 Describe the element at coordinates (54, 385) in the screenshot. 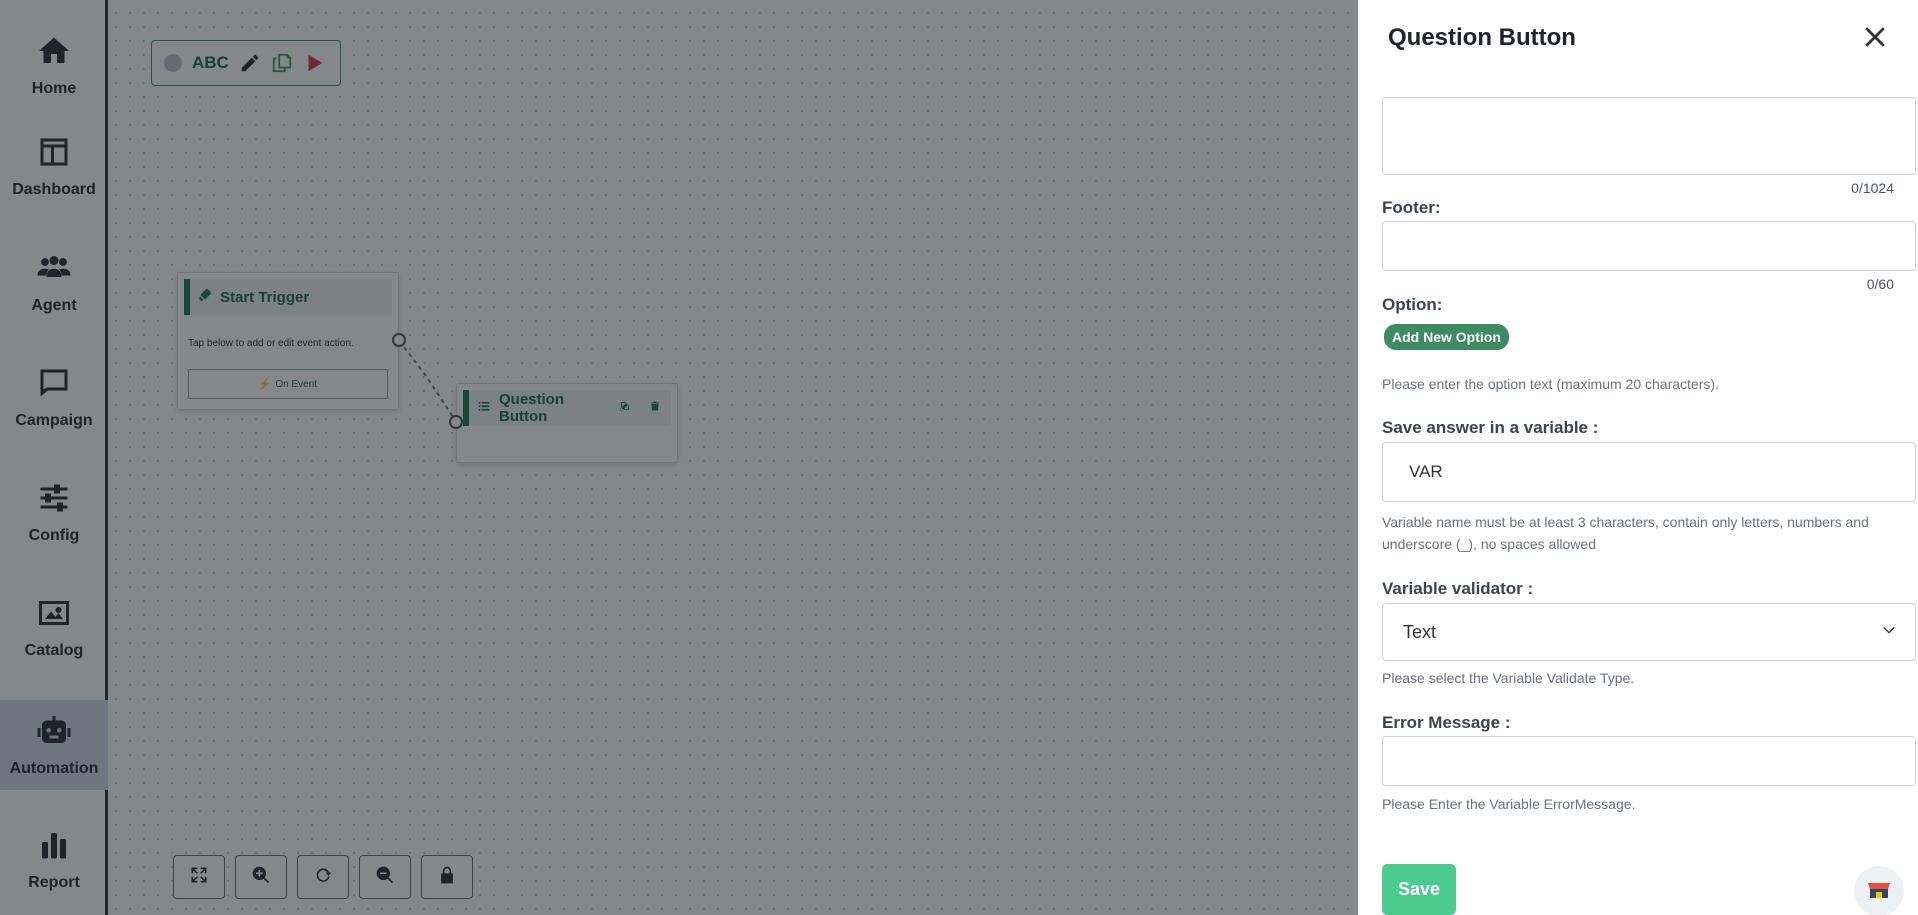

I see `chat-icon` at that location.